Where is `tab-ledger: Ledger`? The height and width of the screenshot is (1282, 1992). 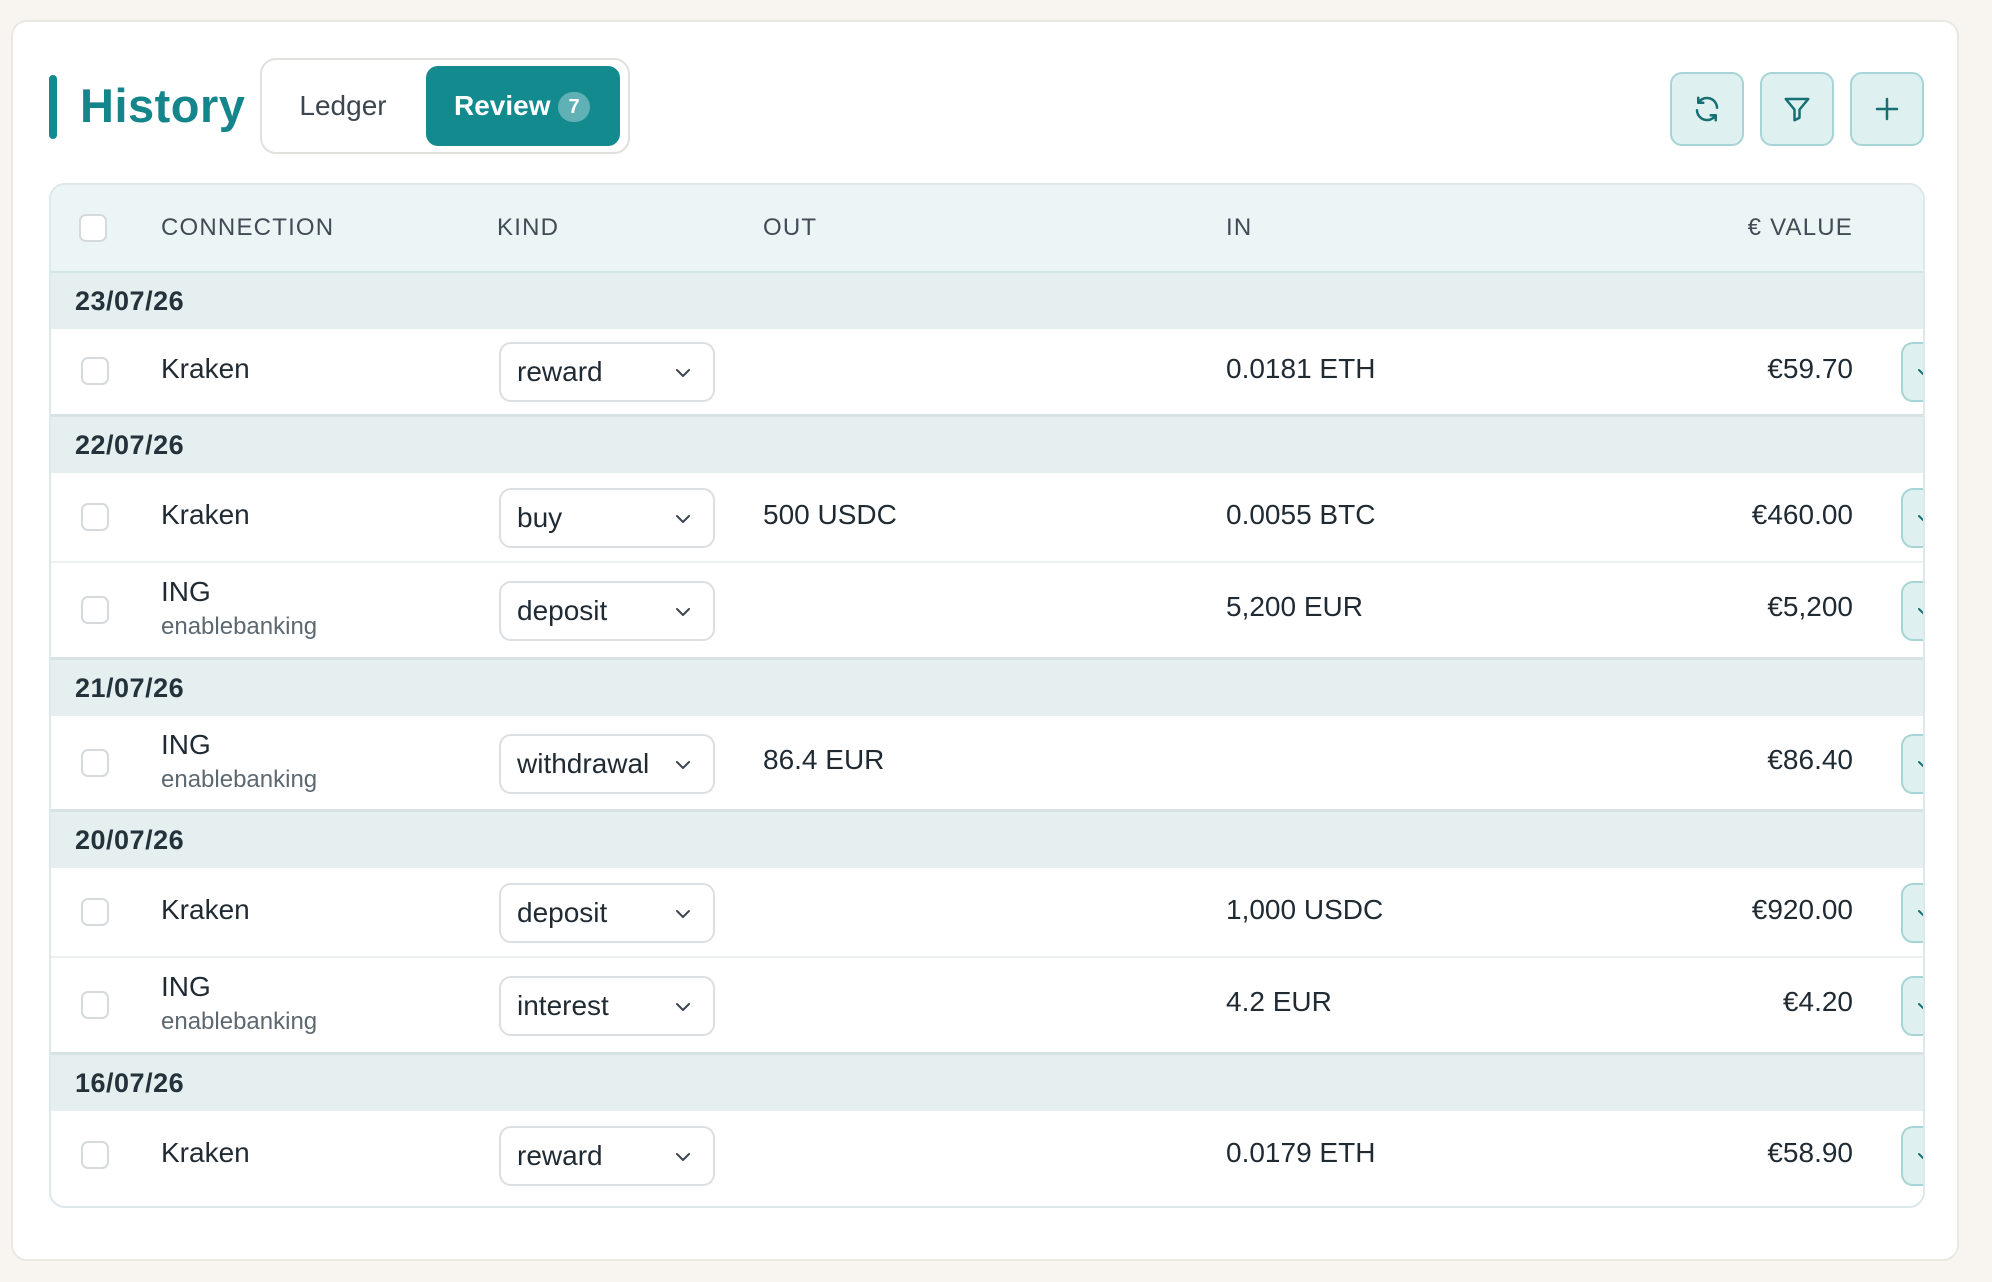
tab-ledger: Ledger is located at coordinates (343, 106).